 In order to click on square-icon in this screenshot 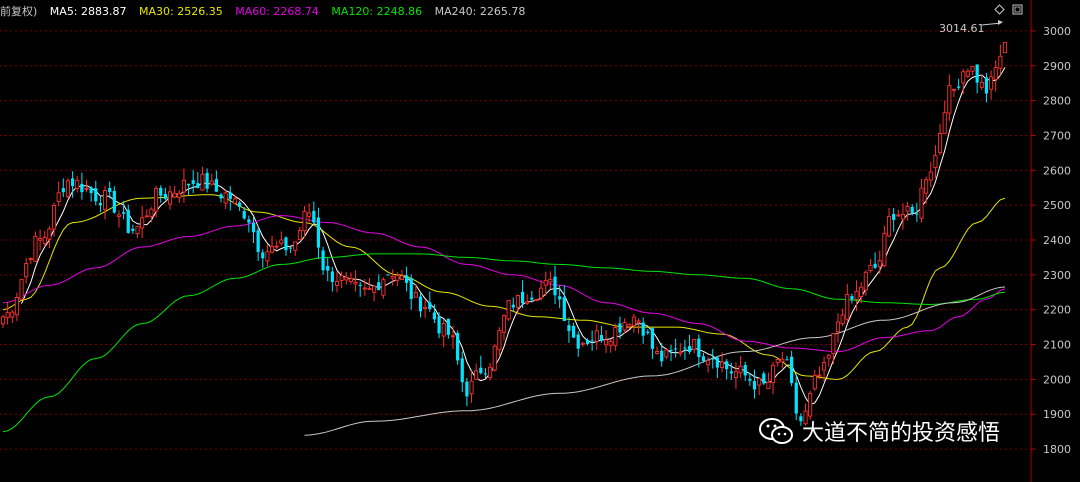, I will do `click(1017, 9)`.